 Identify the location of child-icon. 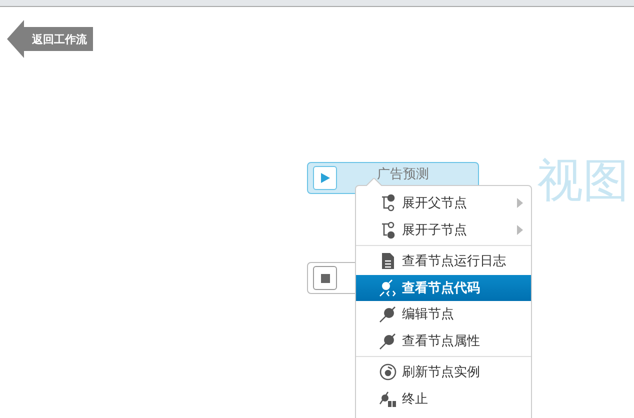
(388, 229).